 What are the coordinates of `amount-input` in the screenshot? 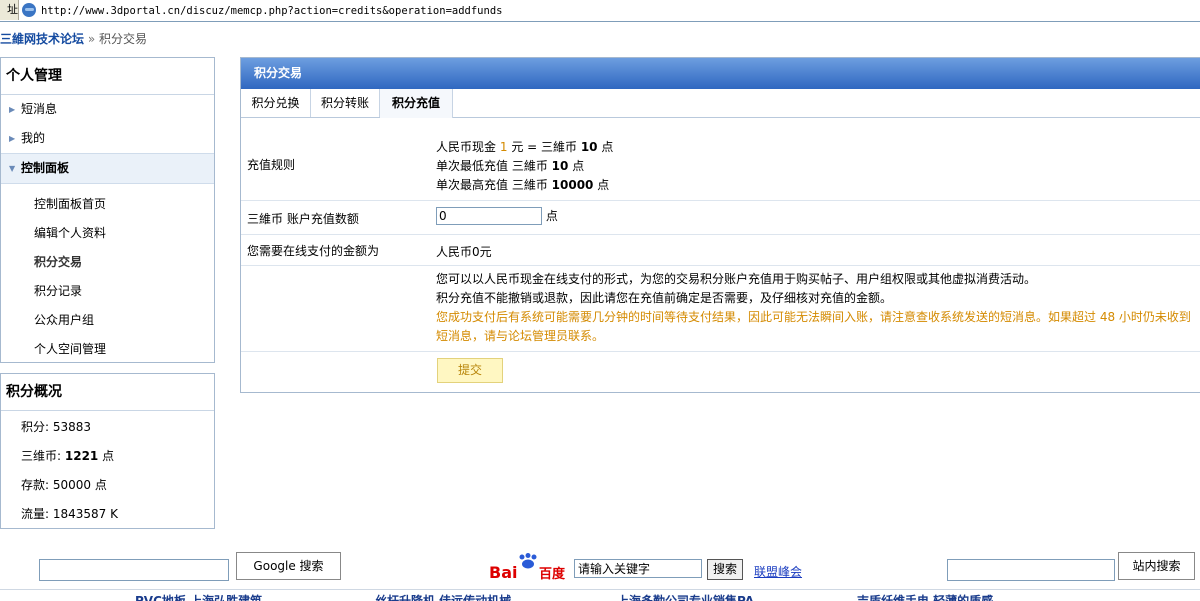 It's located at (489, 216).